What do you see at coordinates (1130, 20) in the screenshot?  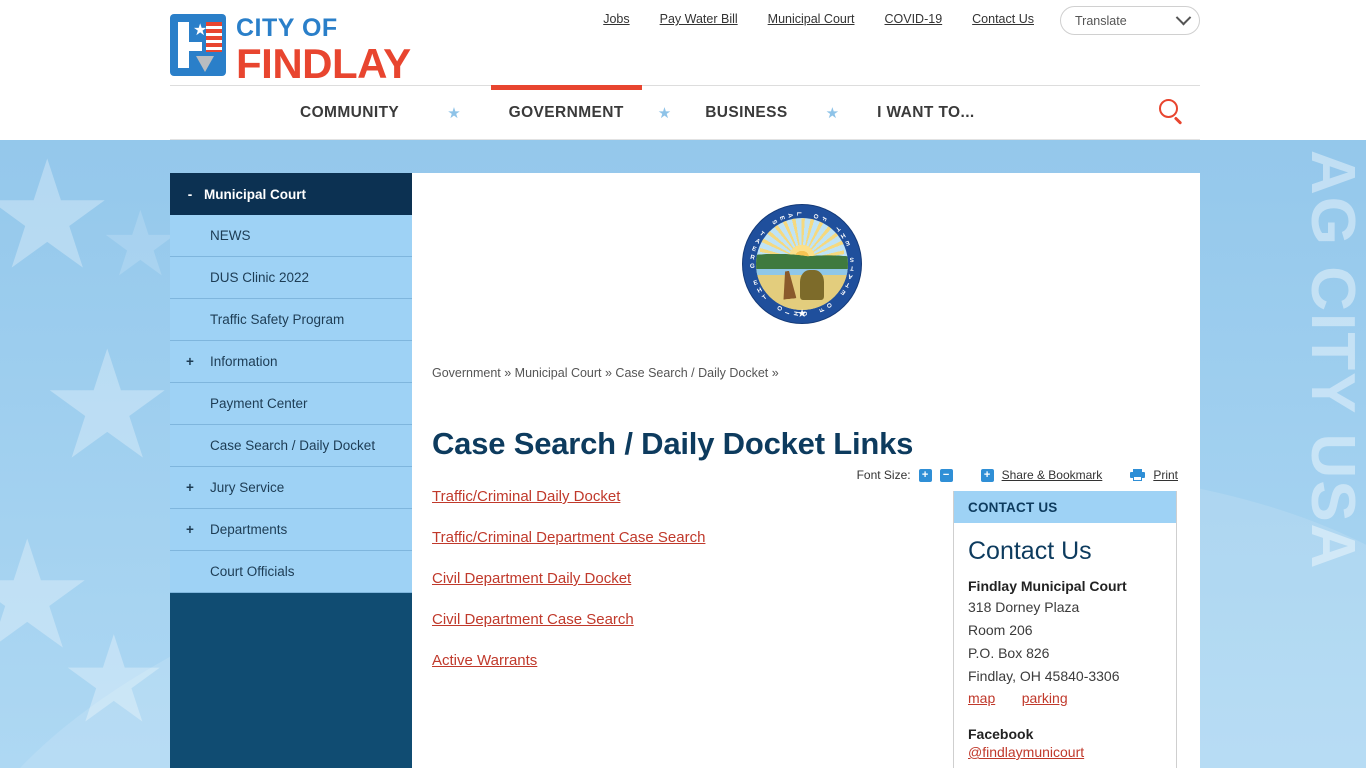 I see `translate-dropdown: Translate` at bounding box center [1130, 20].